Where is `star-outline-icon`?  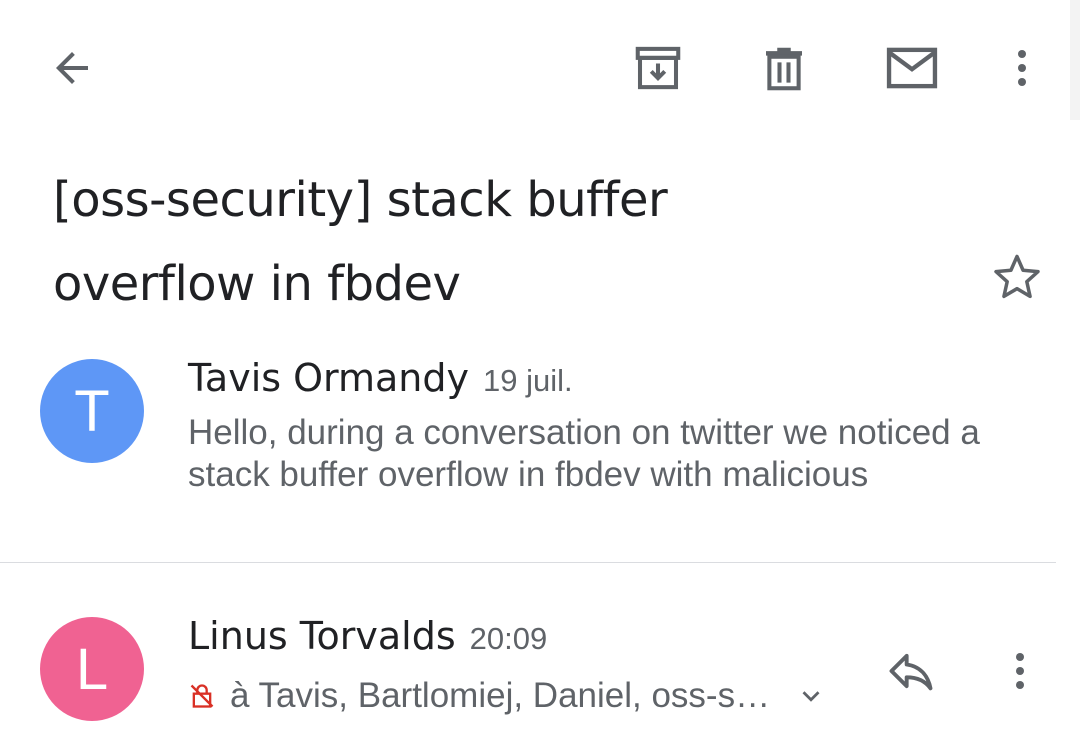
star-outline-icon is located at coordinates (1017, 276).